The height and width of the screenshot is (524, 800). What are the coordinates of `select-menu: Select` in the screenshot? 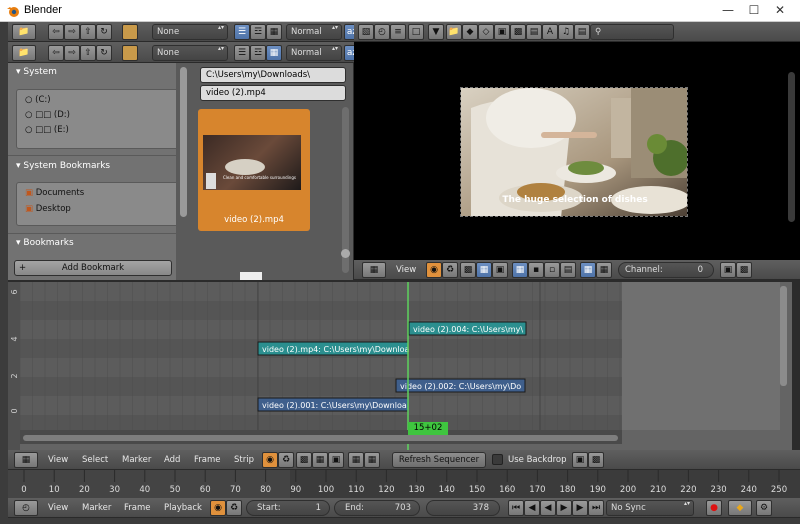 It's located at (95, 460).